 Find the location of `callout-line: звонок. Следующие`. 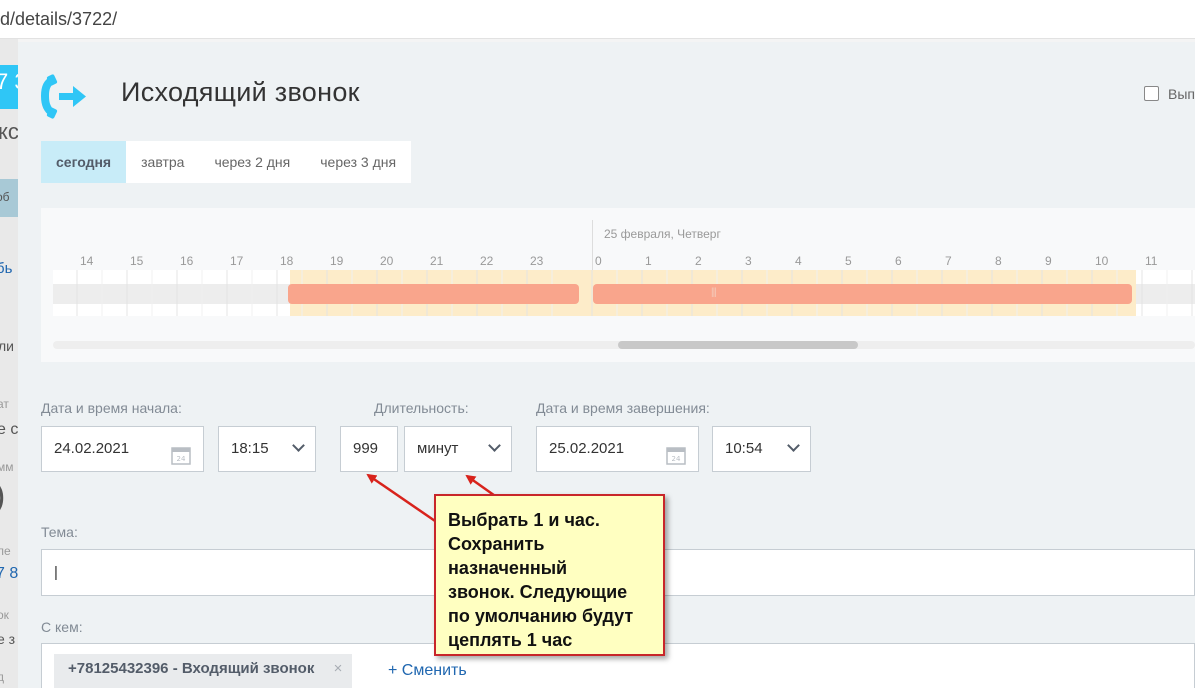

callout-line: звонок. Следующие is located at coordinates (538, 592).